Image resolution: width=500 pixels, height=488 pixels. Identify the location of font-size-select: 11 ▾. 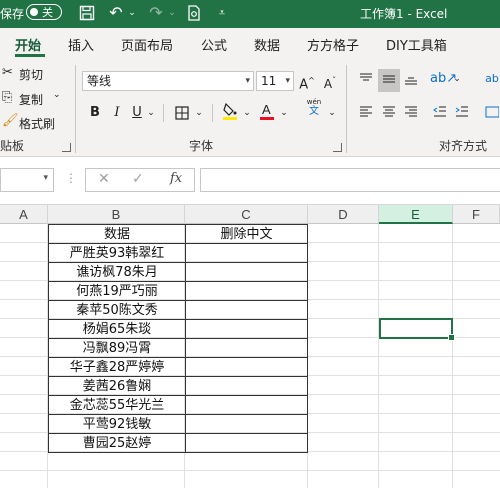
(275, 81).